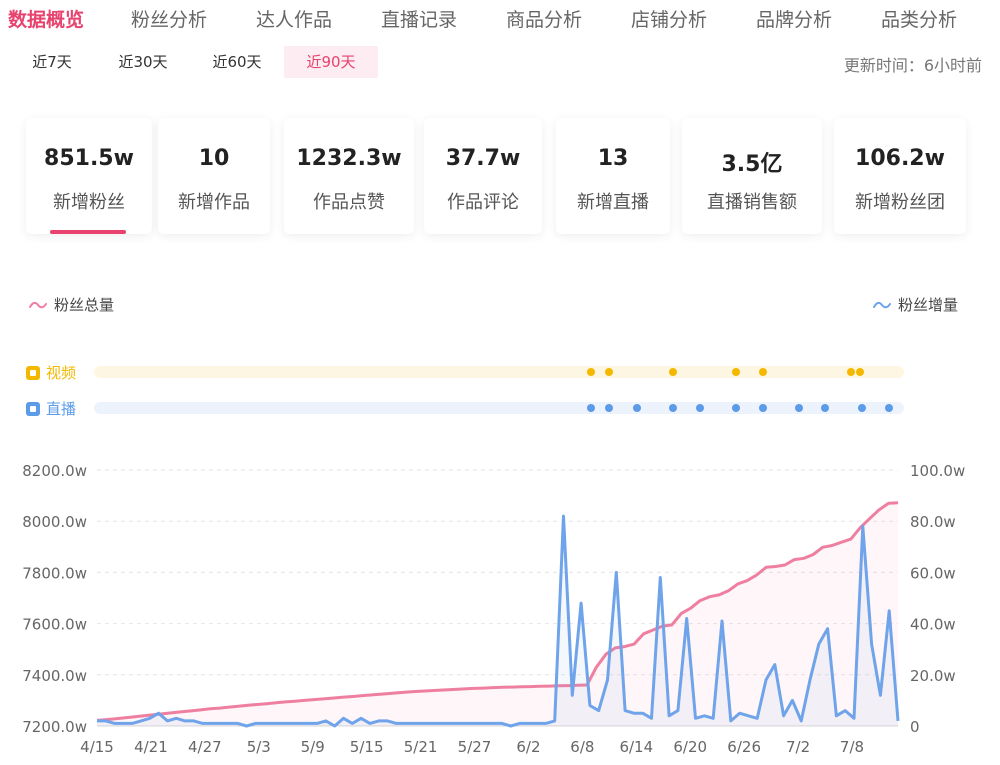 The width and height of the screenshot is (1000, 765). Describe the element at coordinates (61, 409) in the screenshot. I see `track-label-text: 直播` at that location.